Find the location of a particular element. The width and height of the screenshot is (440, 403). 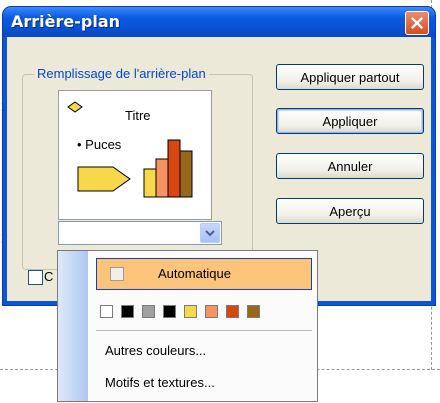

close-icon is located at coordinates (417, 23).